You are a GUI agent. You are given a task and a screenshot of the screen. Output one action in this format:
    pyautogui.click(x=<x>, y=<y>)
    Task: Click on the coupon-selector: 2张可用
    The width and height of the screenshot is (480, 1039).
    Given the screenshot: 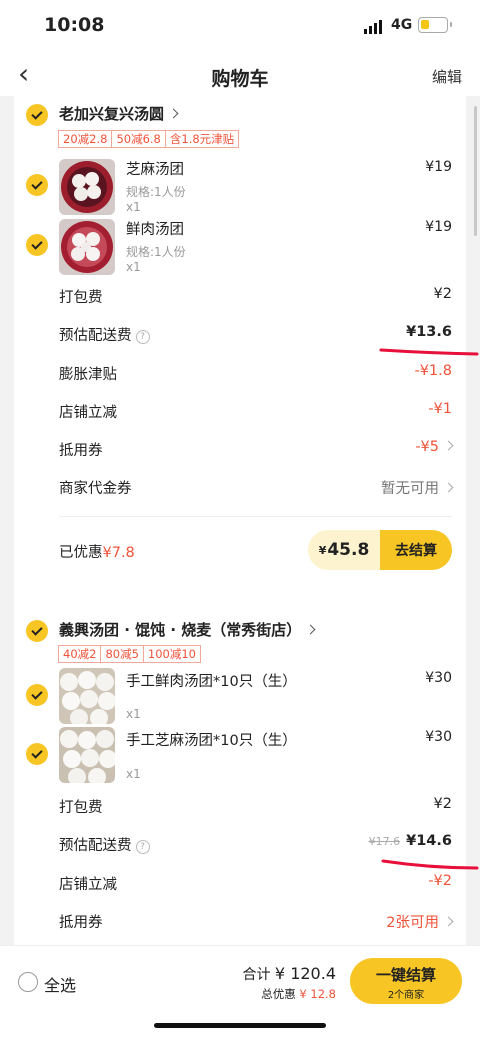 What is the action you would take?
    pyautogui.click(x=420, y=921)
    